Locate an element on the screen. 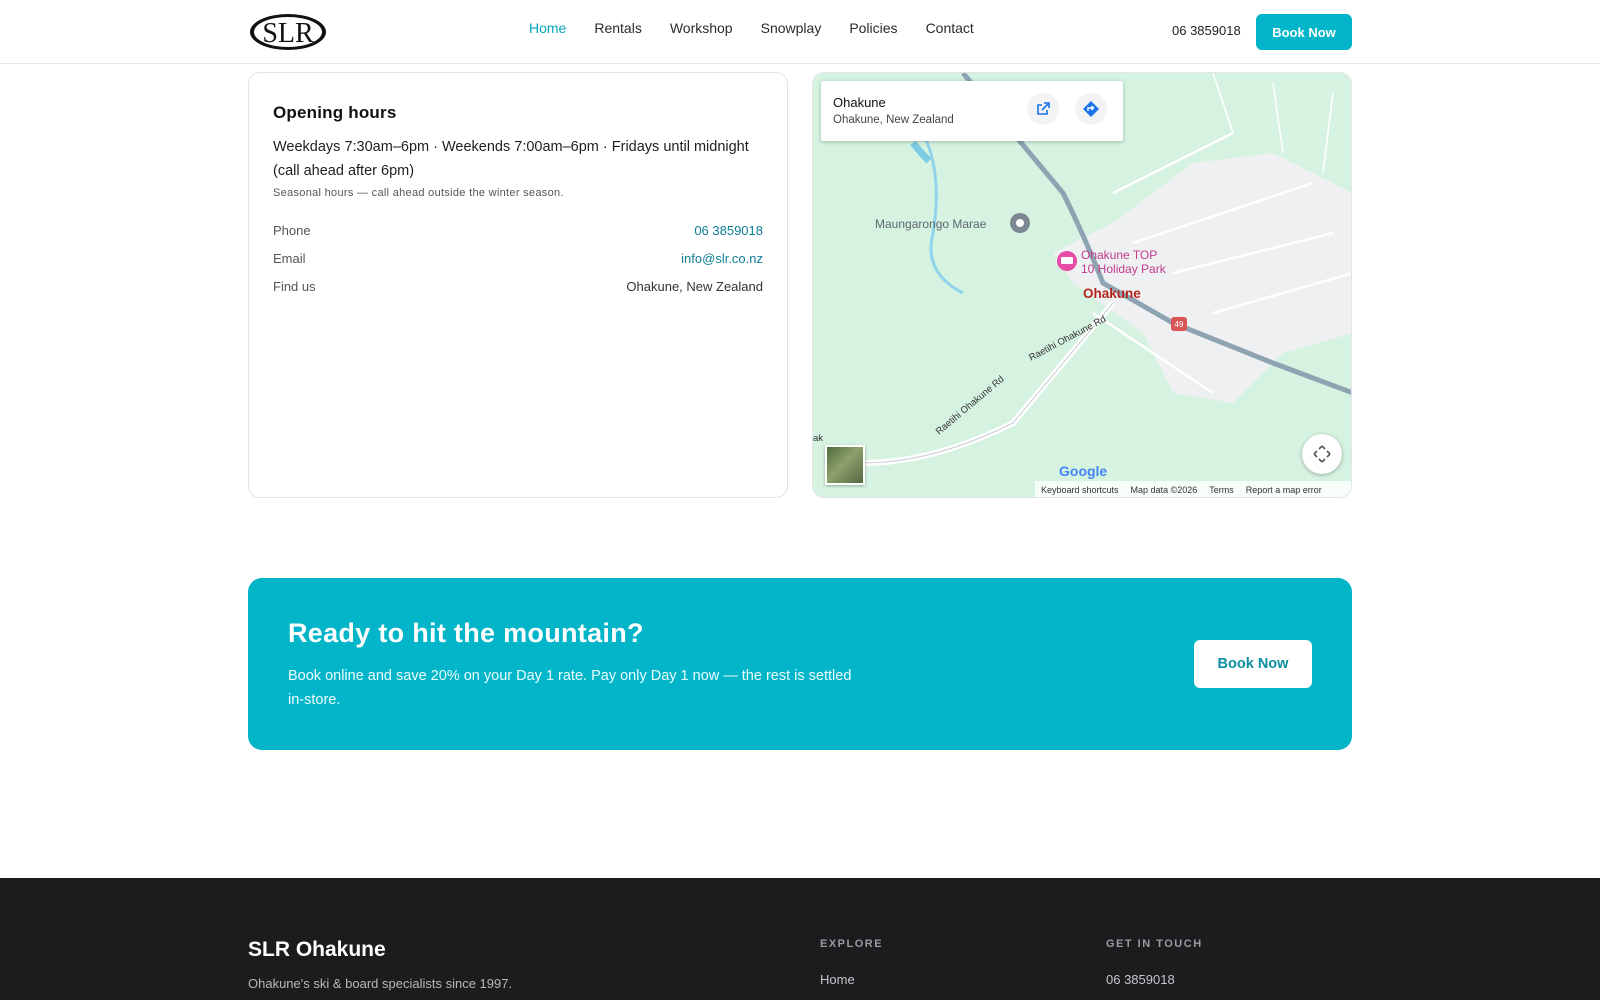 Image resolution: width=1600 pixels, height=1000 pixels. find-us-label: Find us is located at coordinates (294, 286).